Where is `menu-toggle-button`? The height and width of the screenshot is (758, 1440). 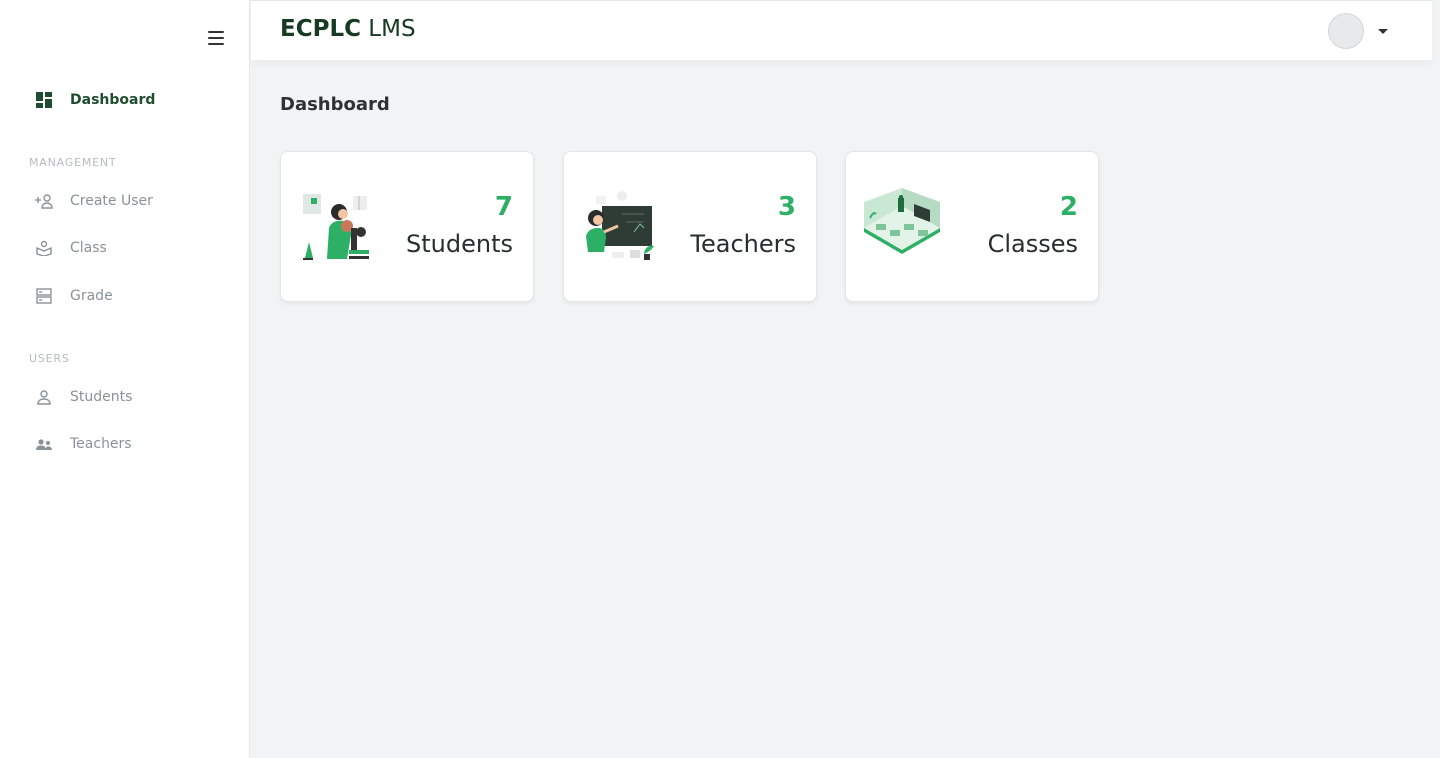
menu-toggle-button is located at coordinates (216, 38).